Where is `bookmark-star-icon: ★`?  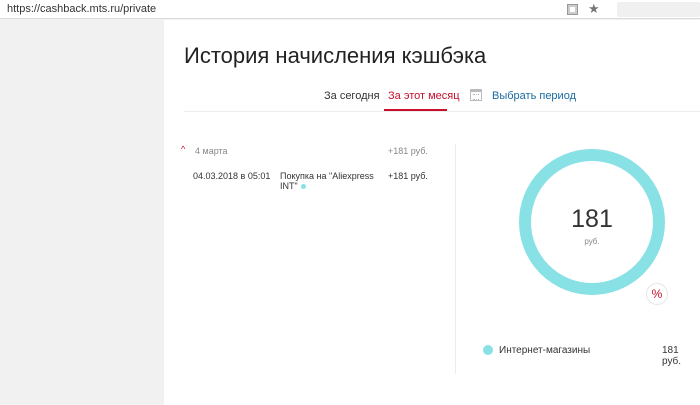 bookmark-star-icon: ★ is located at coordinates (594, 9).